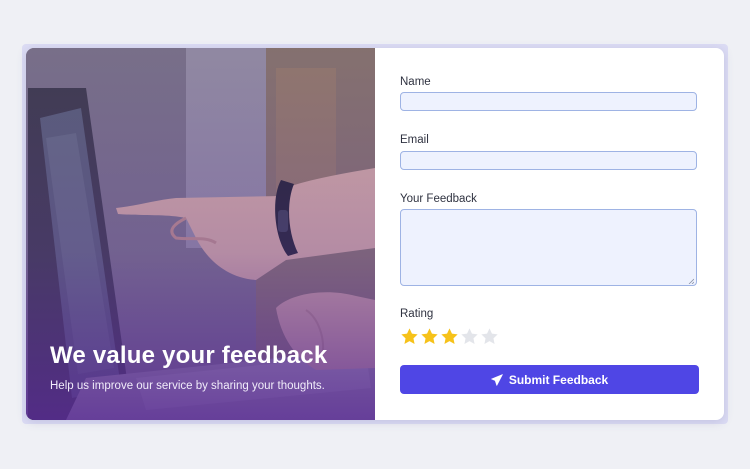 The height and width of the screenshot is (469, 750). I want to click on submit-label: Submit Feedback, so click(558, 379).